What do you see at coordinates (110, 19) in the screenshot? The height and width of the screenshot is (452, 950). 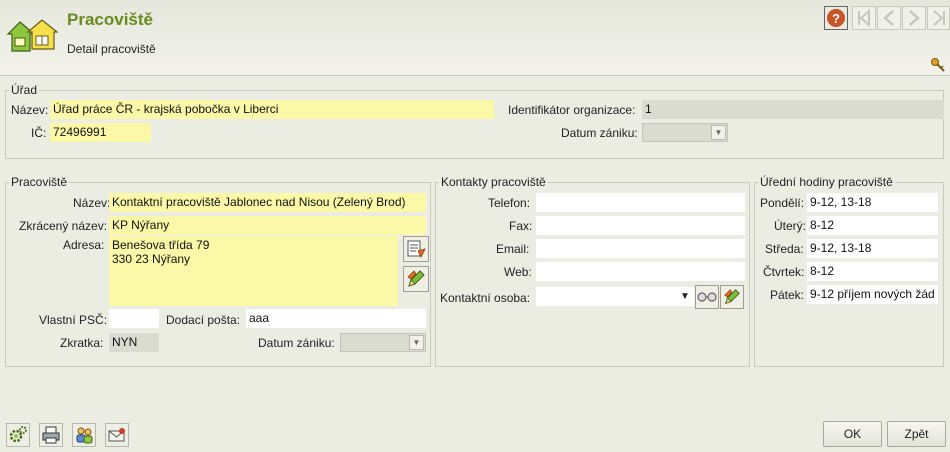 I see `page-title: Pracoviště` at bounding box center [110, 19].